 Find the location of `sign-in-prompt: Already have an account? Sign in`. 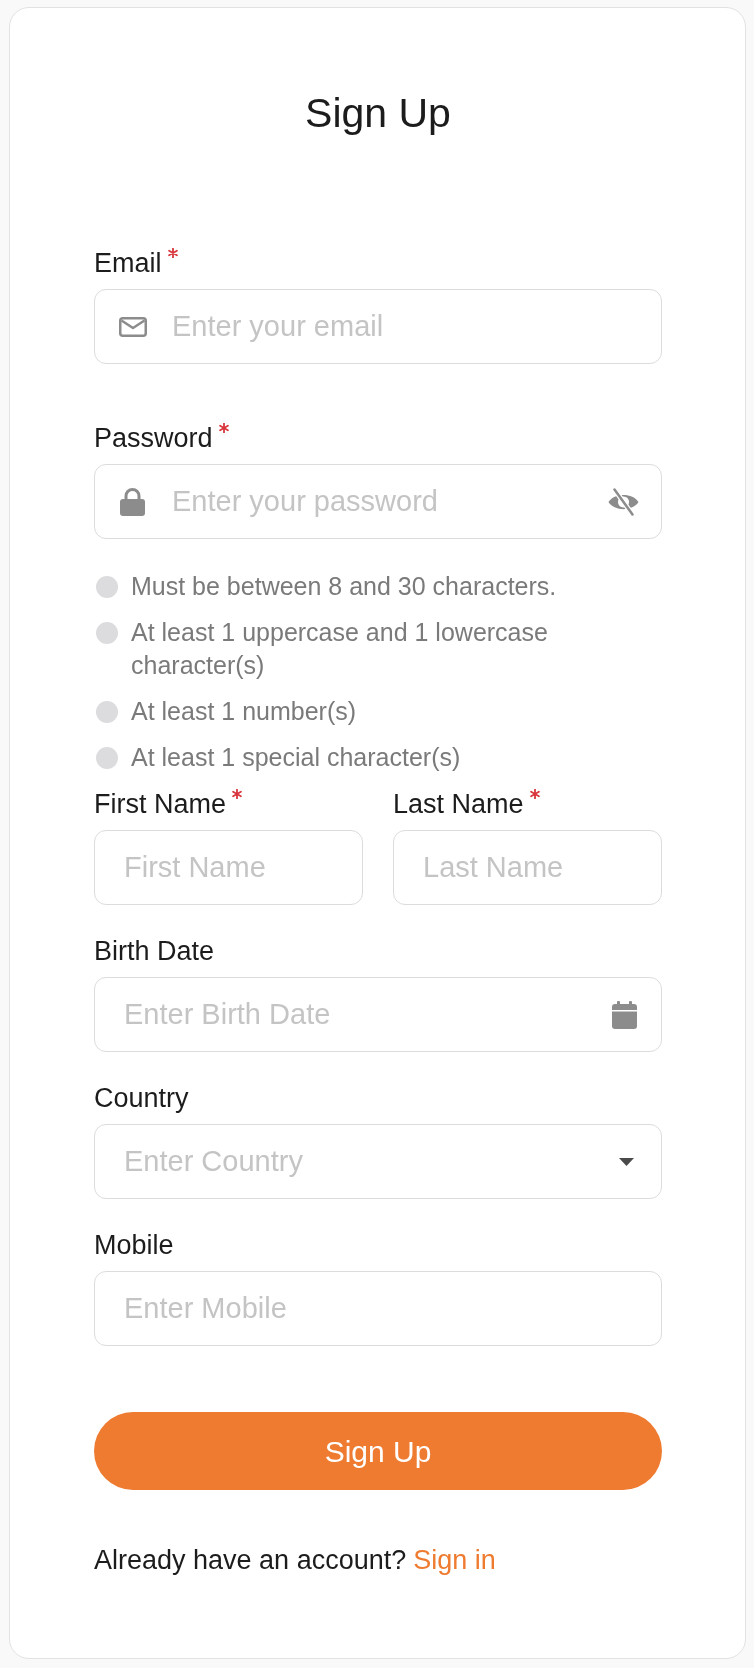

sign-in-prompt: Already have an account? Sign in is located at coordinates (295, 1560).